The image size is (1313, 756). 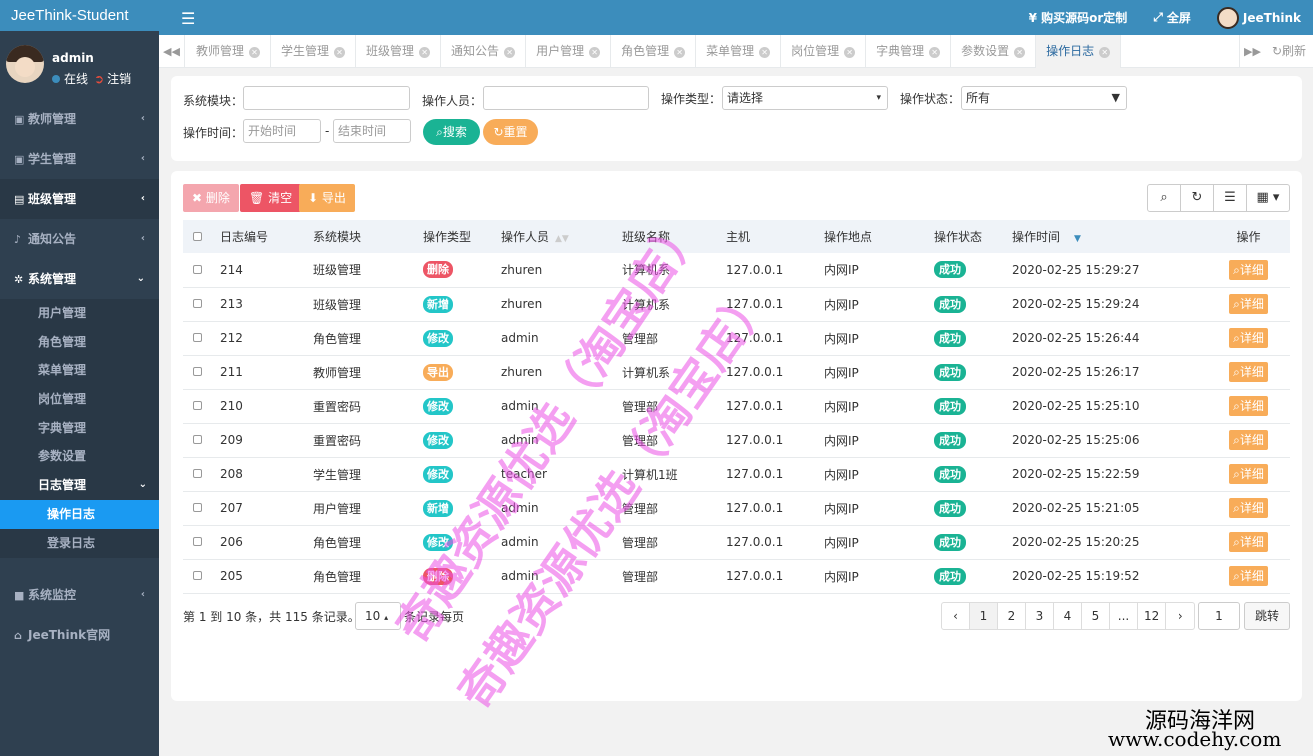 What do you see at coordinates (79, 543) in the screenshot?
I see `sidebar-item-login-log: 登录日志` at bounding box center [79, 543].